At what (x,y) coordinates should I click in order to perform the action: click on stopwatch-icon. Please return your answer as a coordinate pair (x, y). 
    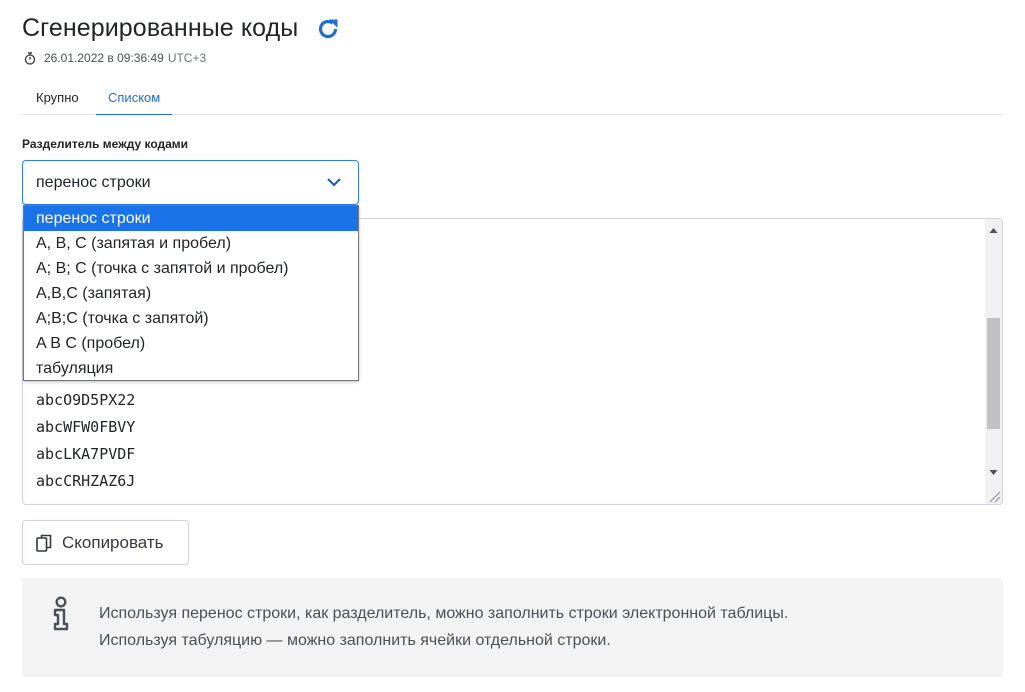
    Looking at the image, I should click on (30, 58).